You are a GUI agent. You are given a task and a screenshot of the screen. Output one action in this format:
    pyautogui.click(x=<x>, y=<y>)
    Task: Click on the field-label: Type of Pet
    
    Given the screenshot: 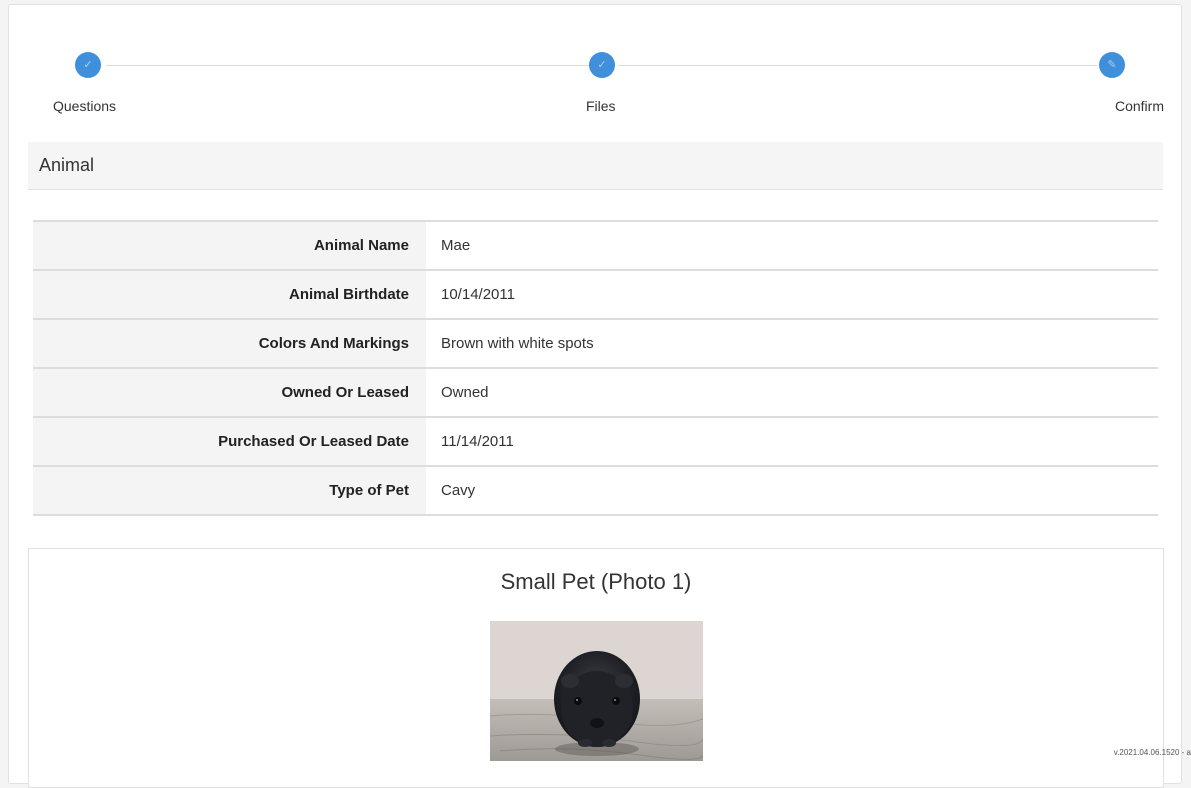 What is the action you would take?
    pyautogui.click(x=229, y=490)
    